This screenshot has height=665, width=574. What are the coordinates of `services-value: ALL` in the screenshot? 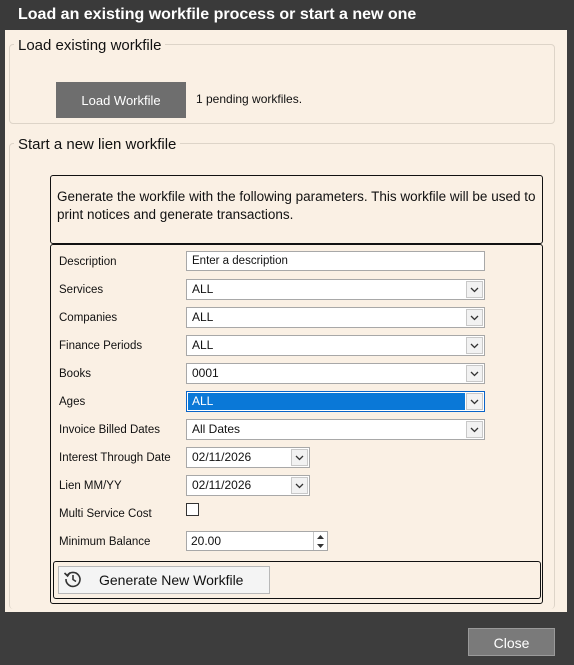 It's located at (203, 289).